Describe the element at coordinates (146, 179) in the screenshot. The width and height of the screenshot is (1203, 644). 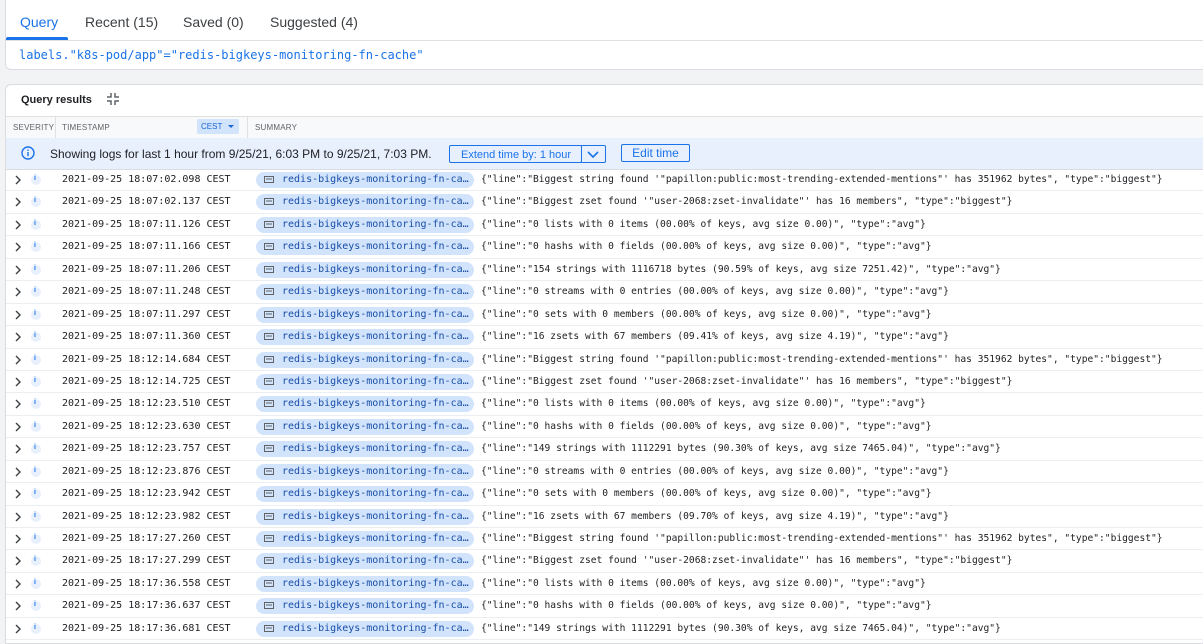
I see `log-timestamp: 2021-09-25 18:07:02.098 CEST` at that location.